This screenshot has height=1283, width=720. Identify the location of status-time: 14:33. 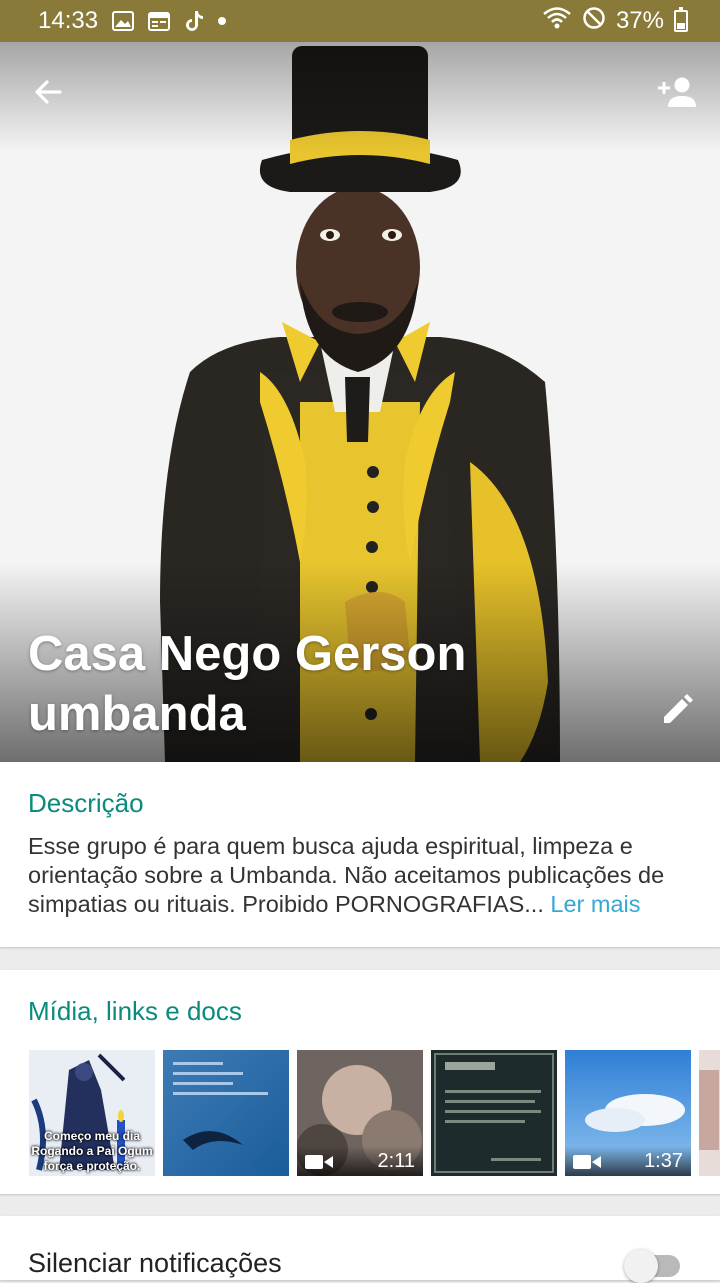
(68, 20).